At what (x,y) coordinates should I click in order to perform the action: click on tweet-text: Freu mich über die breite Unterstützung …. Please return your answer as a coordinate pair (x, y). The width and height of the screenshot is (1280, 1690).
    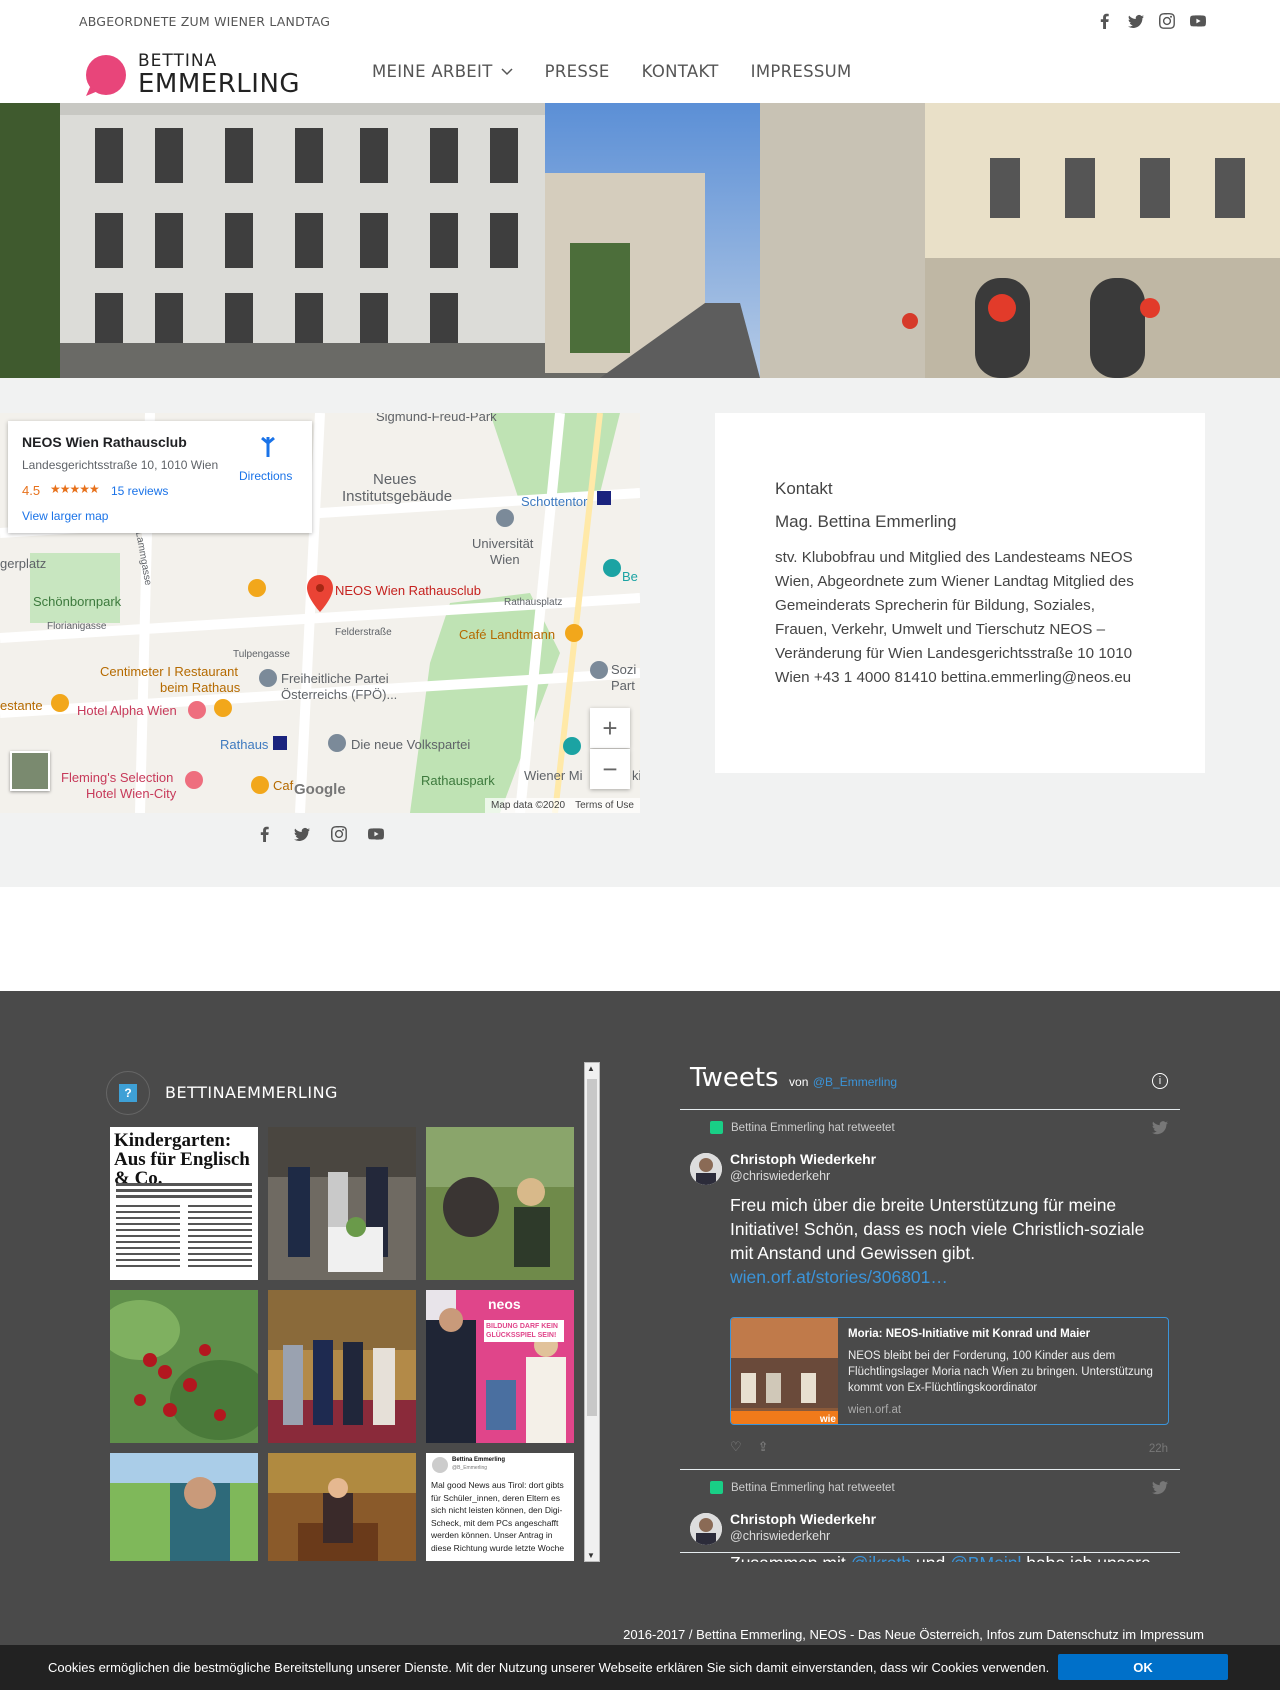
    Looking at the image, I should click on (950, 1241).